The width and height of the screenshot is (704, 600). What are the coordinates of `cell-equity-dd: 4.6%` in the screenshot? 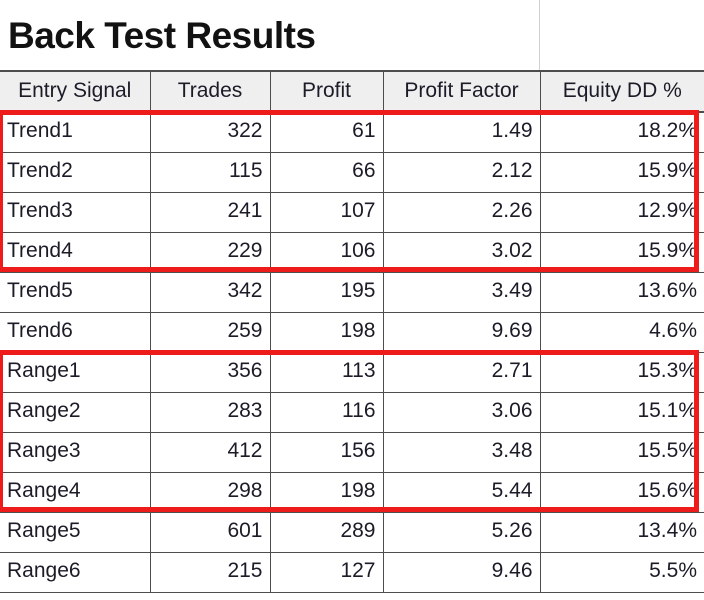 It's located at (622, 332).